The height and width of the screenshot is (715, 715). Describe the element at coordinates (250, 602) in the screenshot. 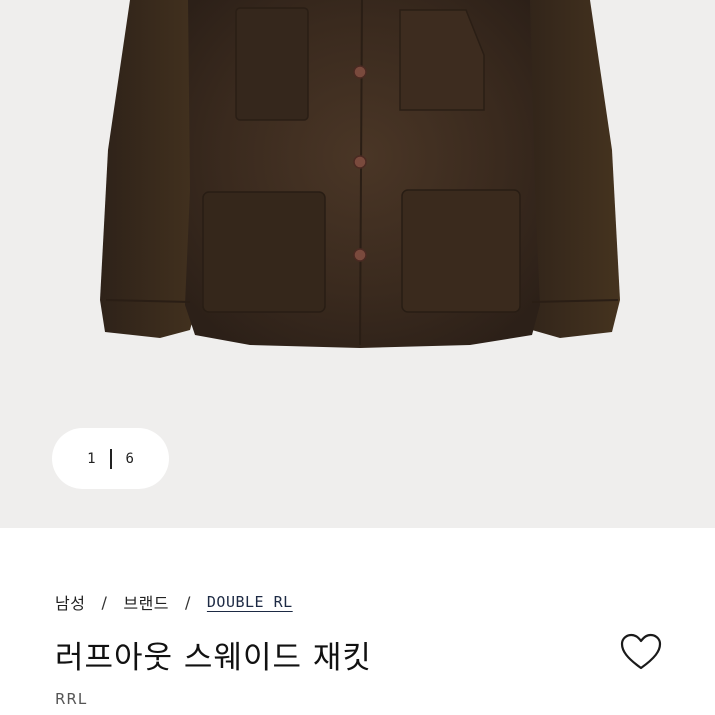

I see `breadcrumb-item-double-rl: DOUBLE RL` at that location.